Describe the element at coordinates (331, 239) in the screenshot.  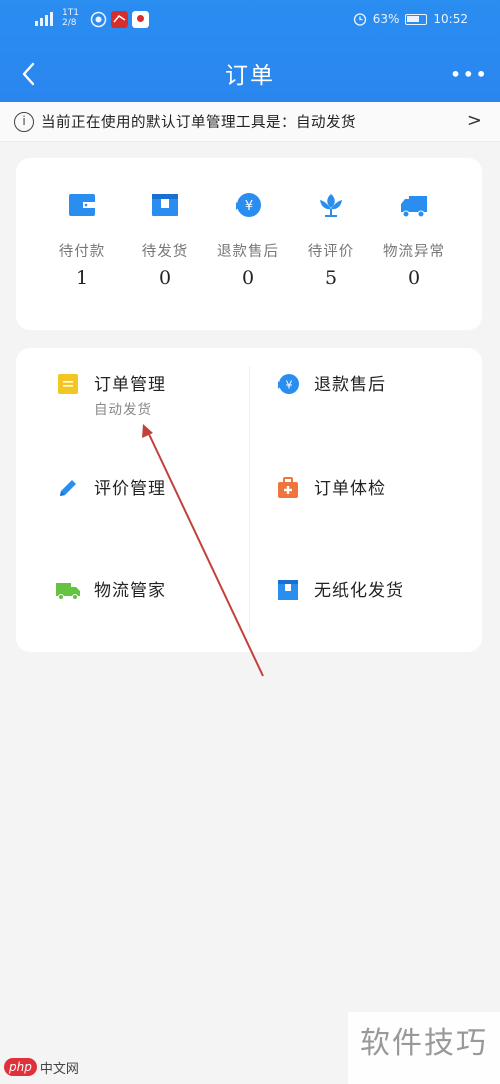
I see `stat-pending-review: 待评价 5` at that location.